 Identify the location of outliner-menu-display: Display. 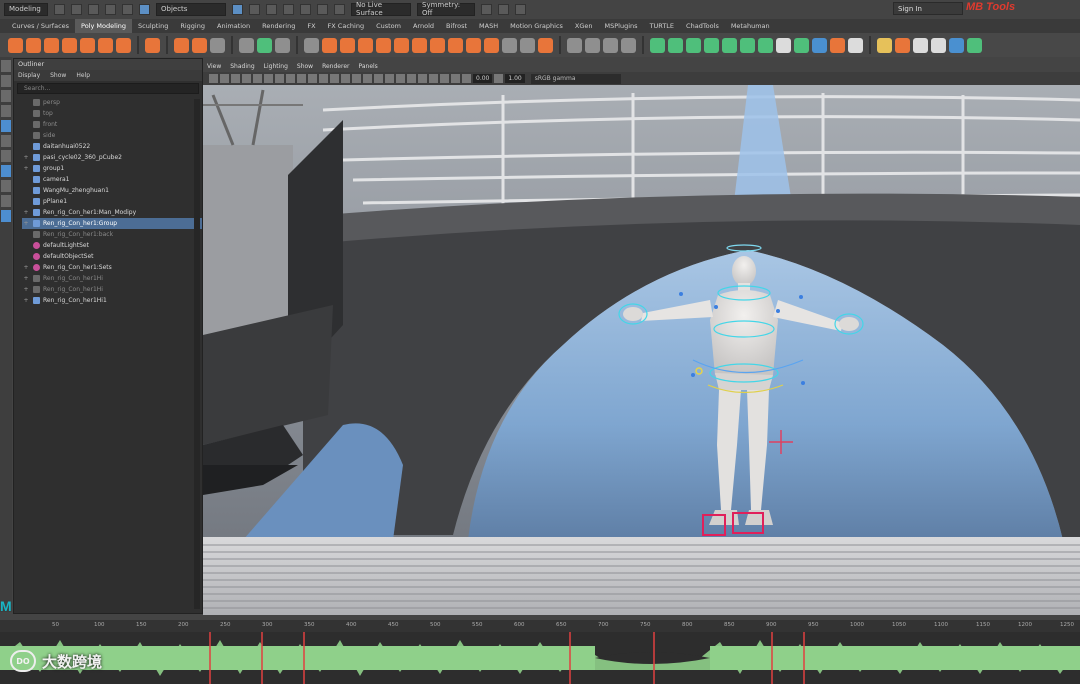
(29, 75).